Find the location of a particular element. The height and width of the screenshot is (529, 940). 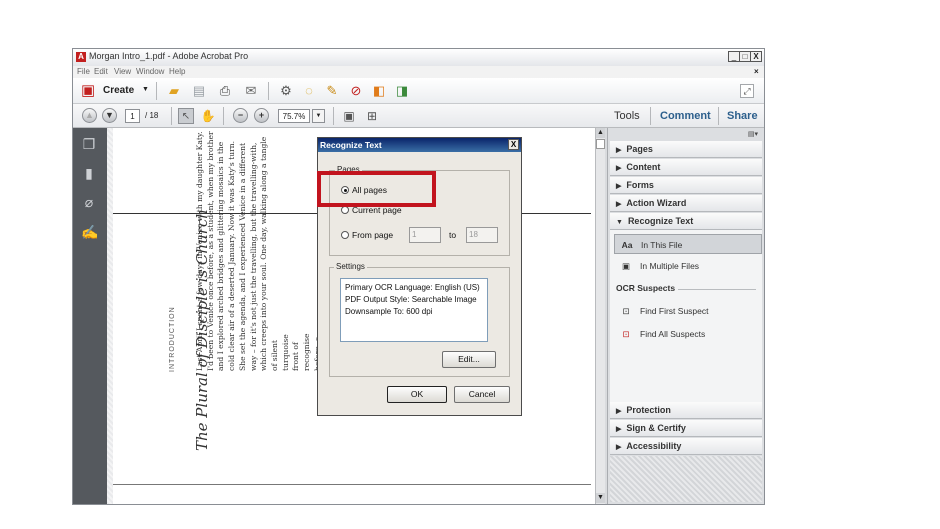

settings-group-label: Settings is located at coordinates (350, 266).